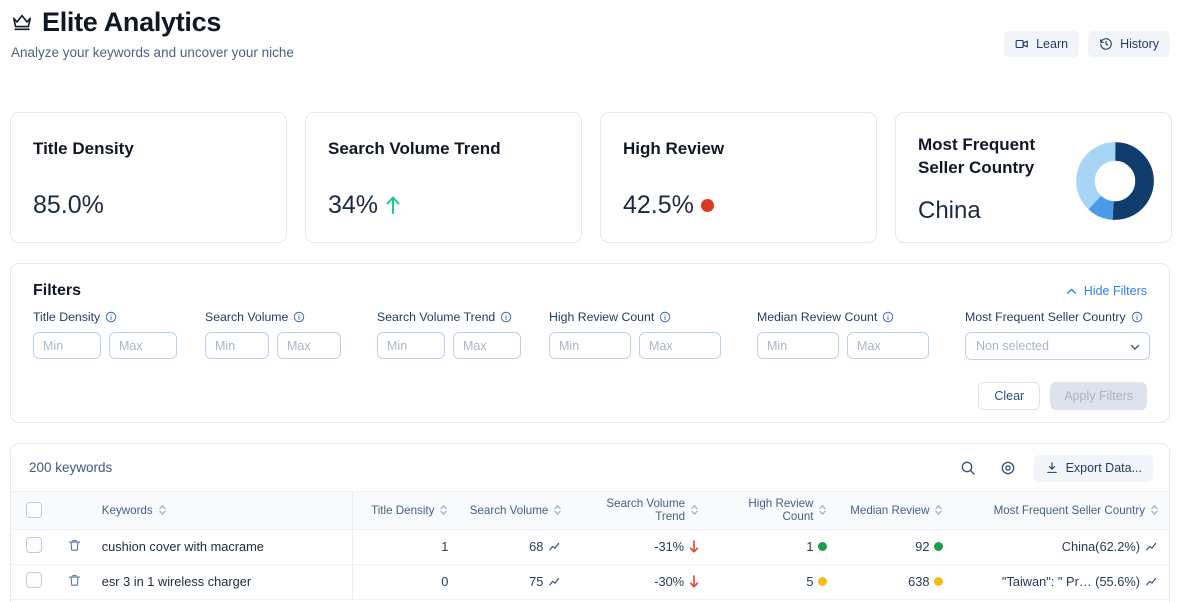 This screenshot has width=1200, height=602. Describe the element at coordinates (674, 148) in the screenshot. I see `card-title: High Review` at that location.